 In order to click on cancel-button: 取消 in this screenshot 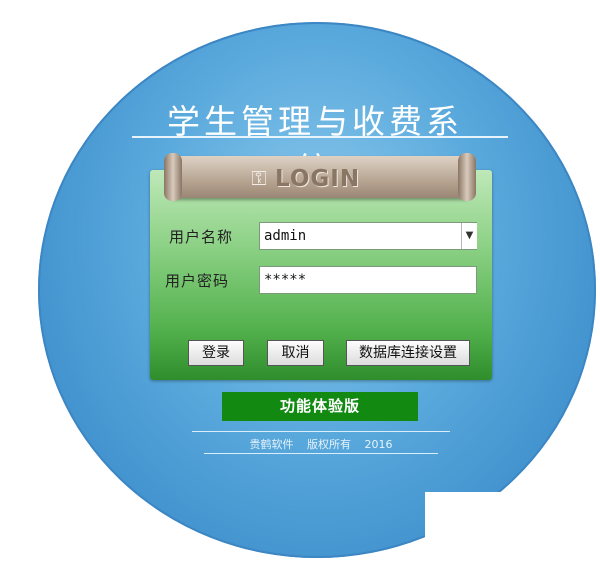, I will do `click(295, 353)`.